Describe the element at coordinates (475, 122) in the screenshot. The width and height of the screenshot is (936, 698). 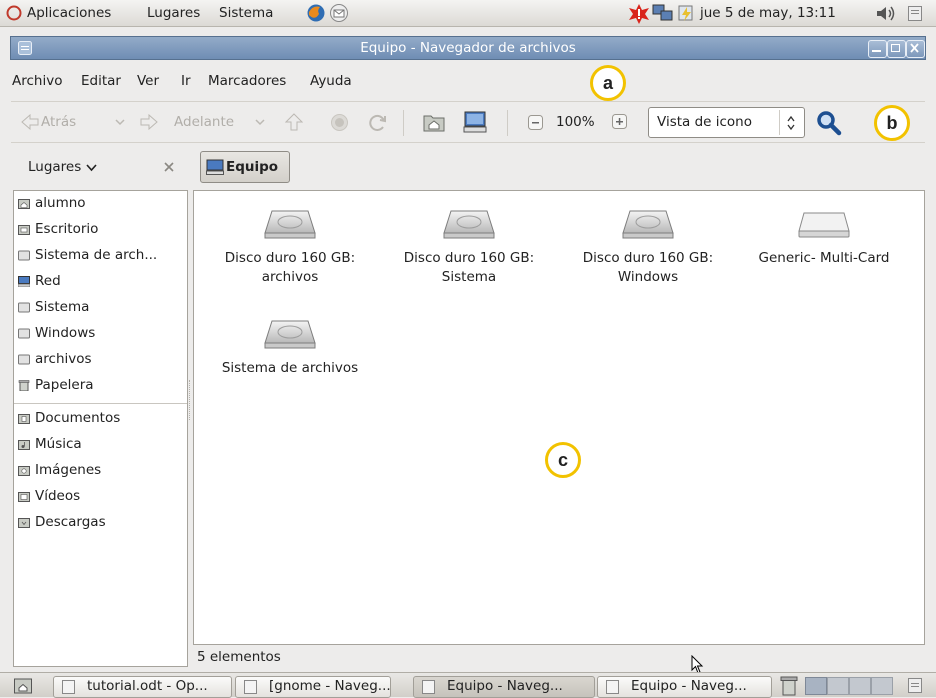
I see `computer-icon` at that location.